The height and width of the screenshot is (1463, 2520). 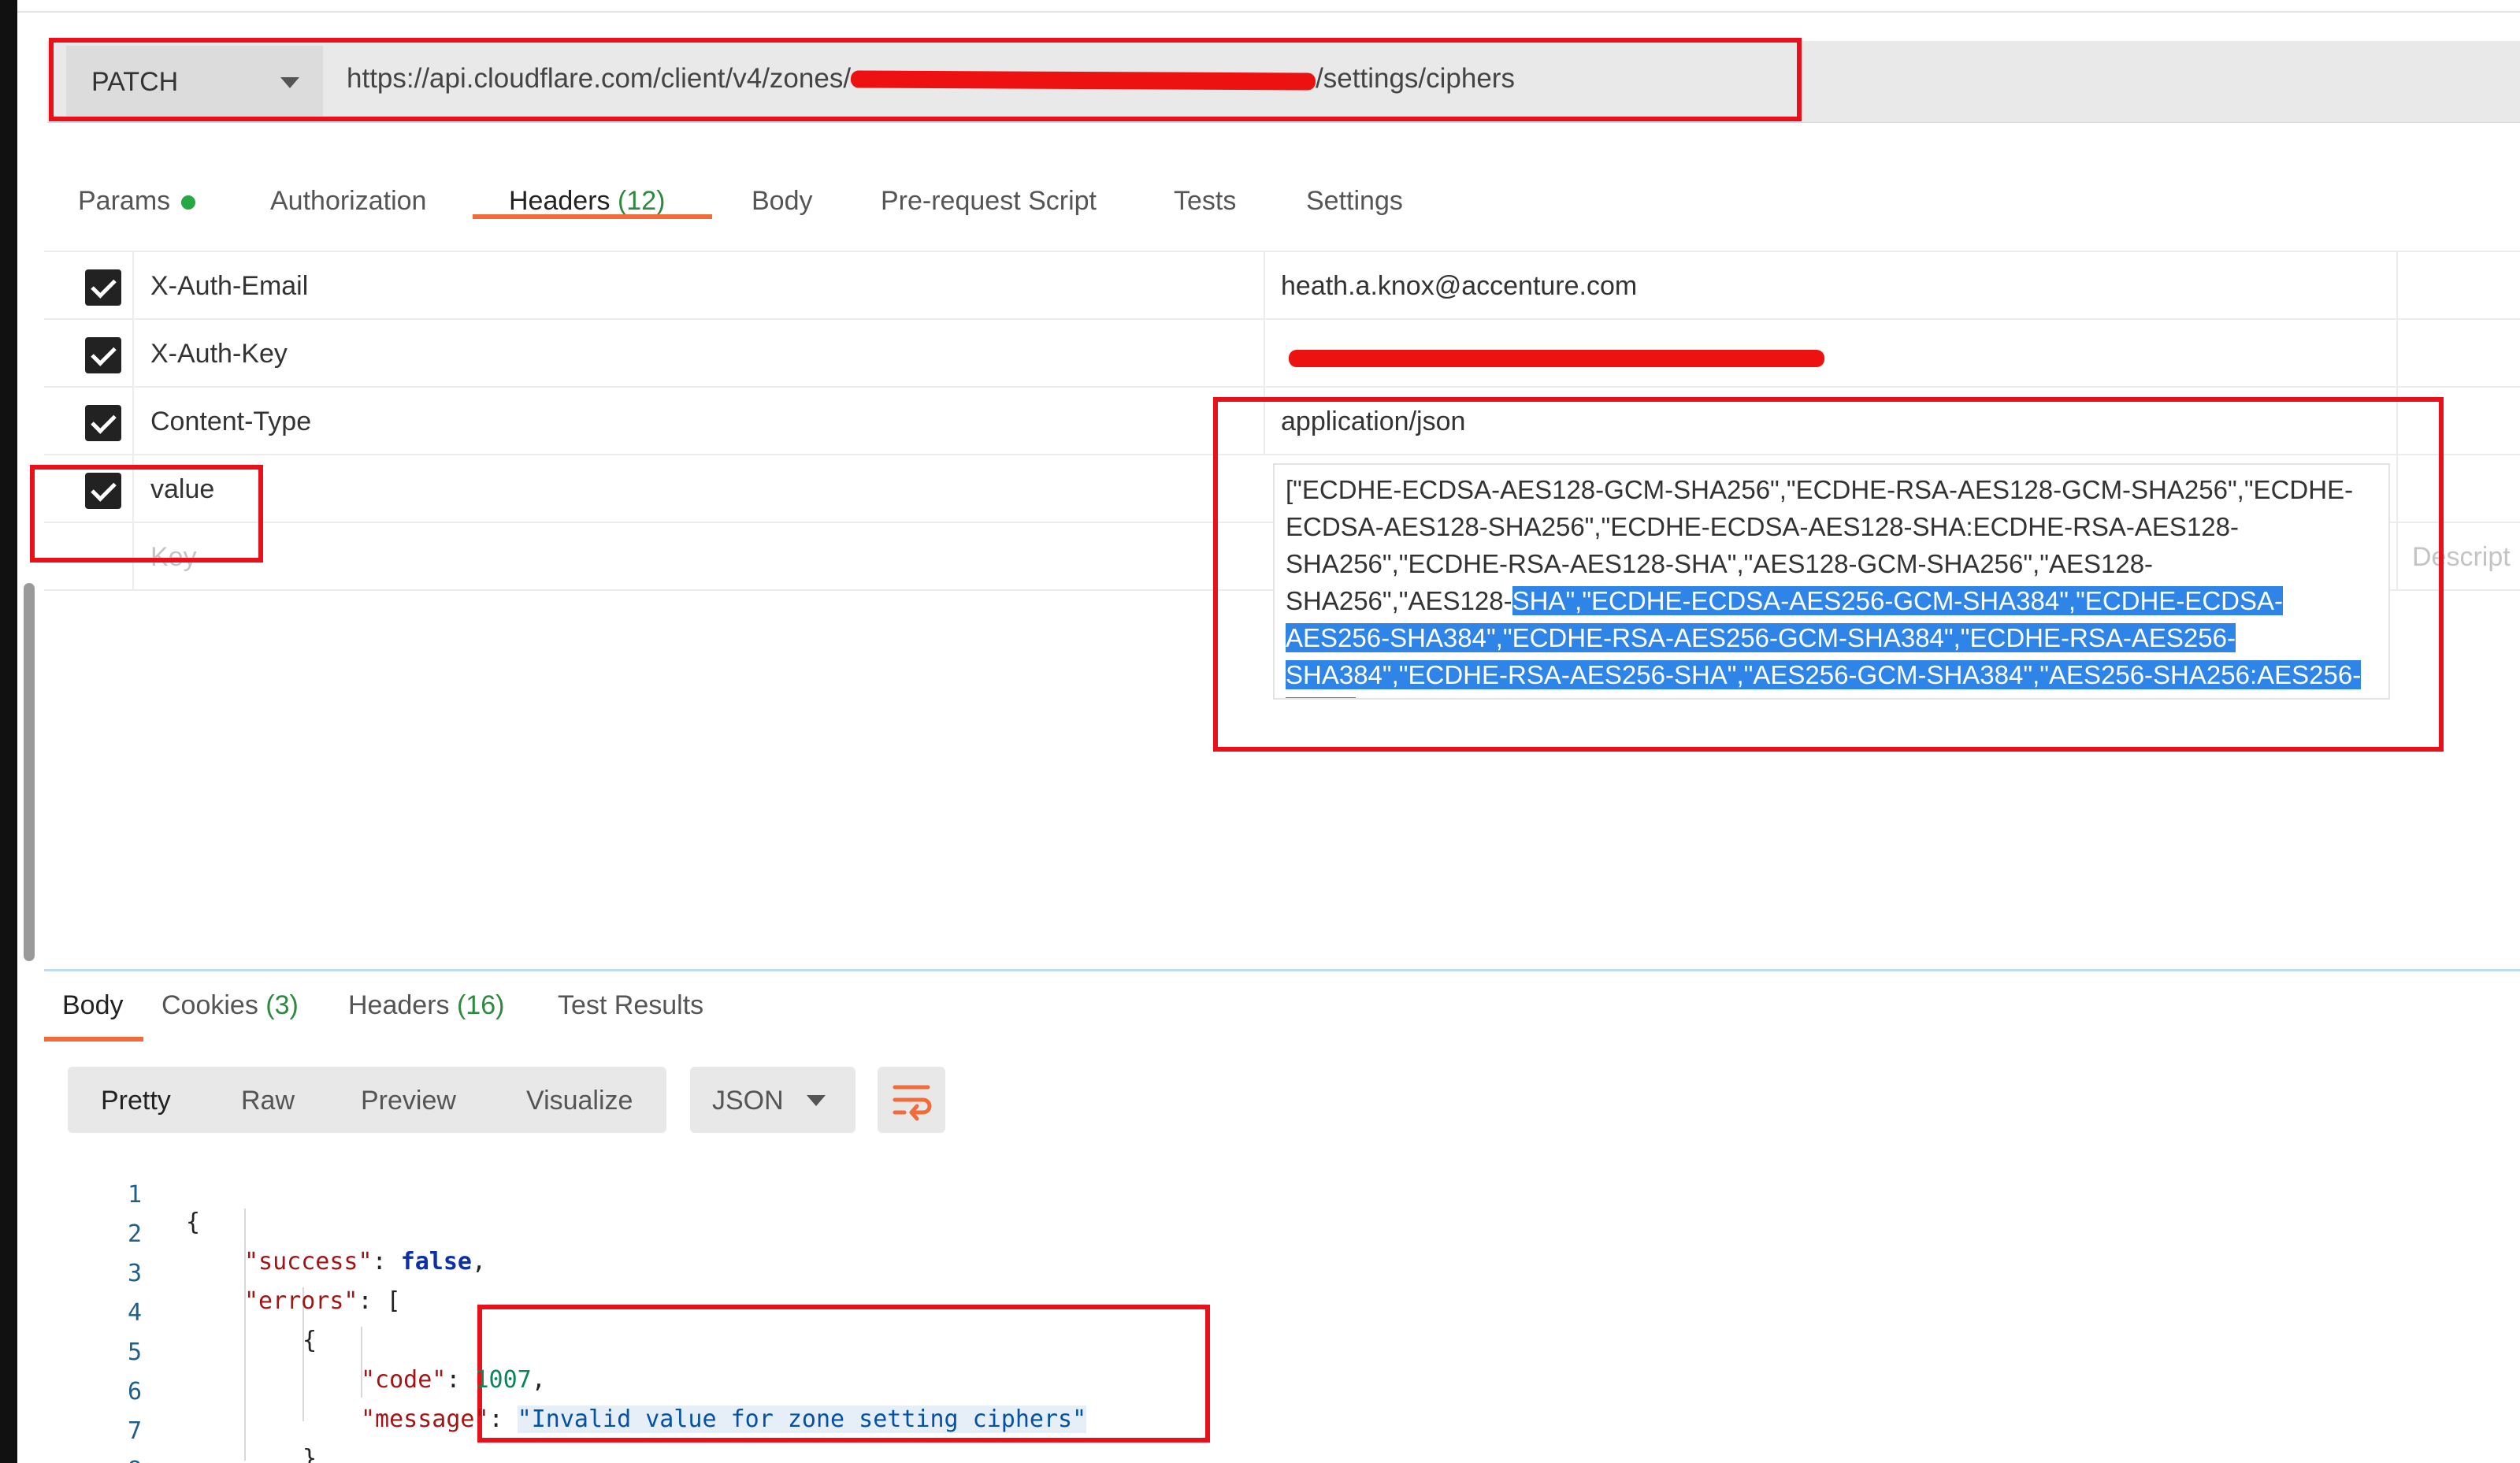 I want to click on json-key: "success", so click(x=308, y=1261).